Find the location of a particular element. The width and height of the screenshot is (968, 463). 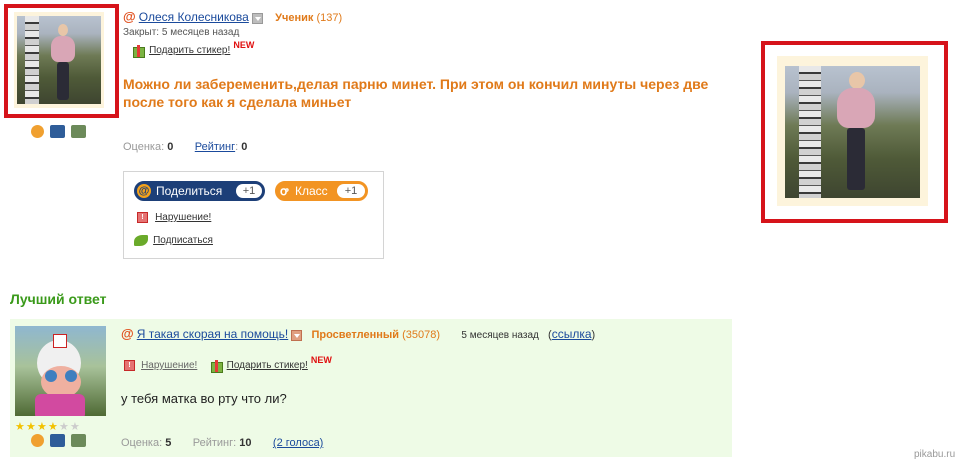

subscribe-row: Подписаться is located at coordinates (173, 240).